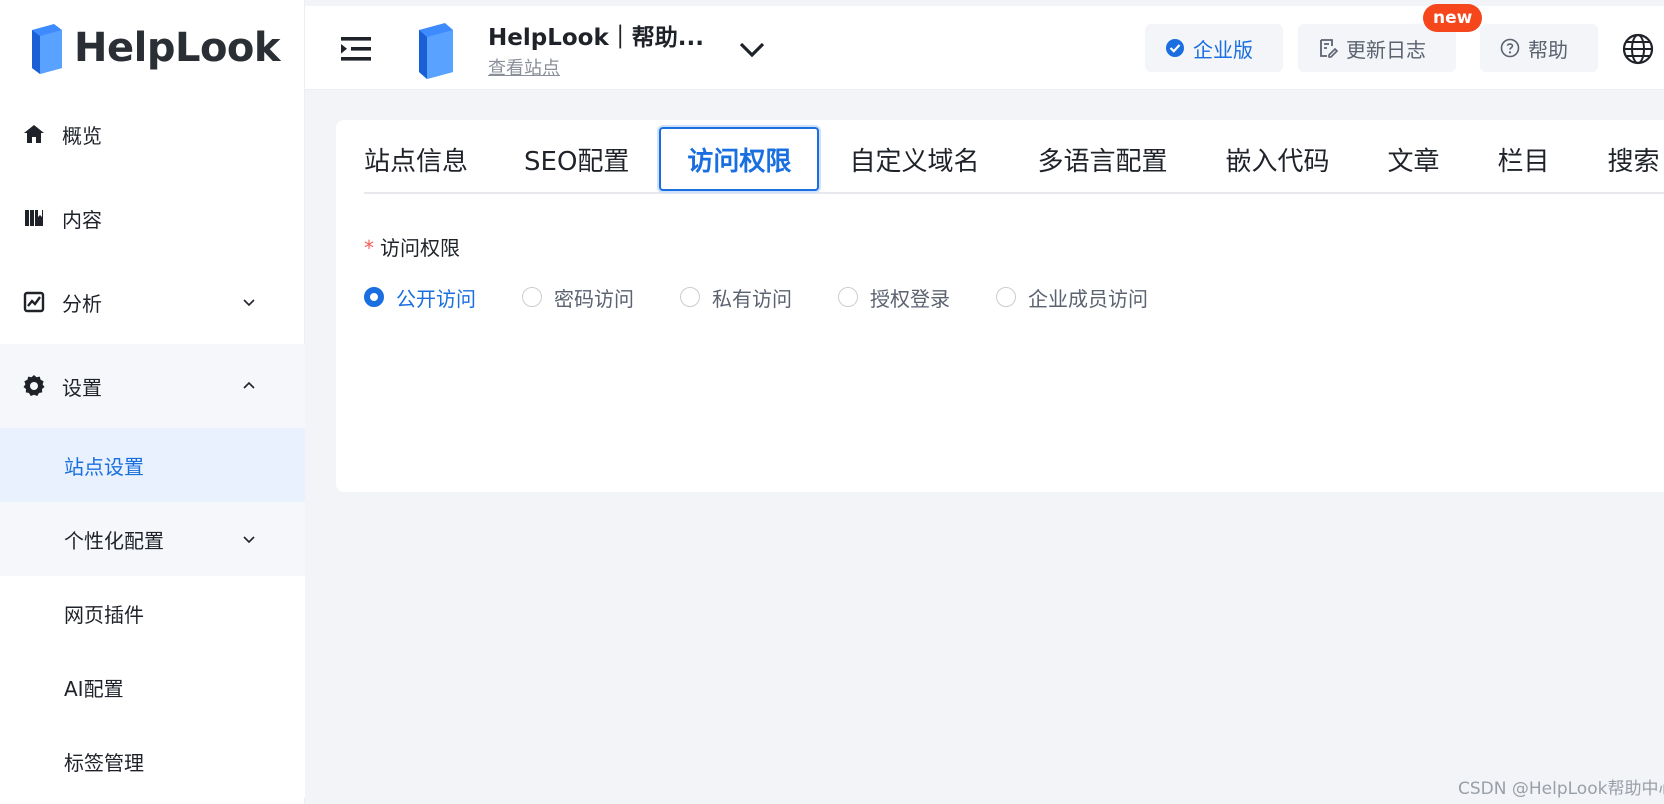 The height and width of the screenshot is (804, 1664). Describe the element at coordinates (177, 48) in the screenshot. I see `brand-name: HelpLook` at that location.